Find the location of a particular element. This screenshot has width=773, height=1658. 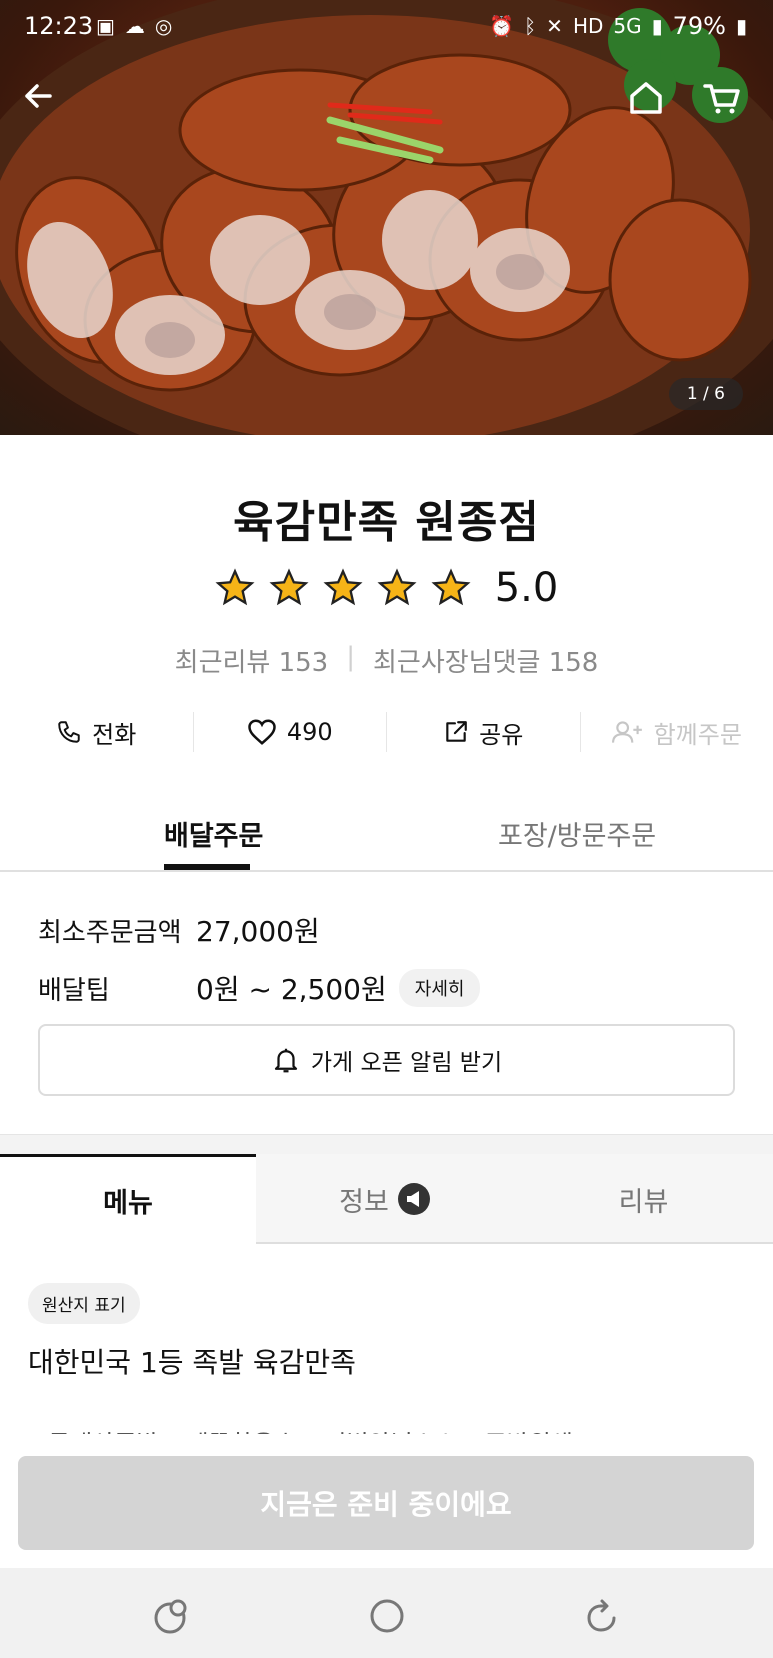

battery-percent: 79% is located at coordinates (699, 26).